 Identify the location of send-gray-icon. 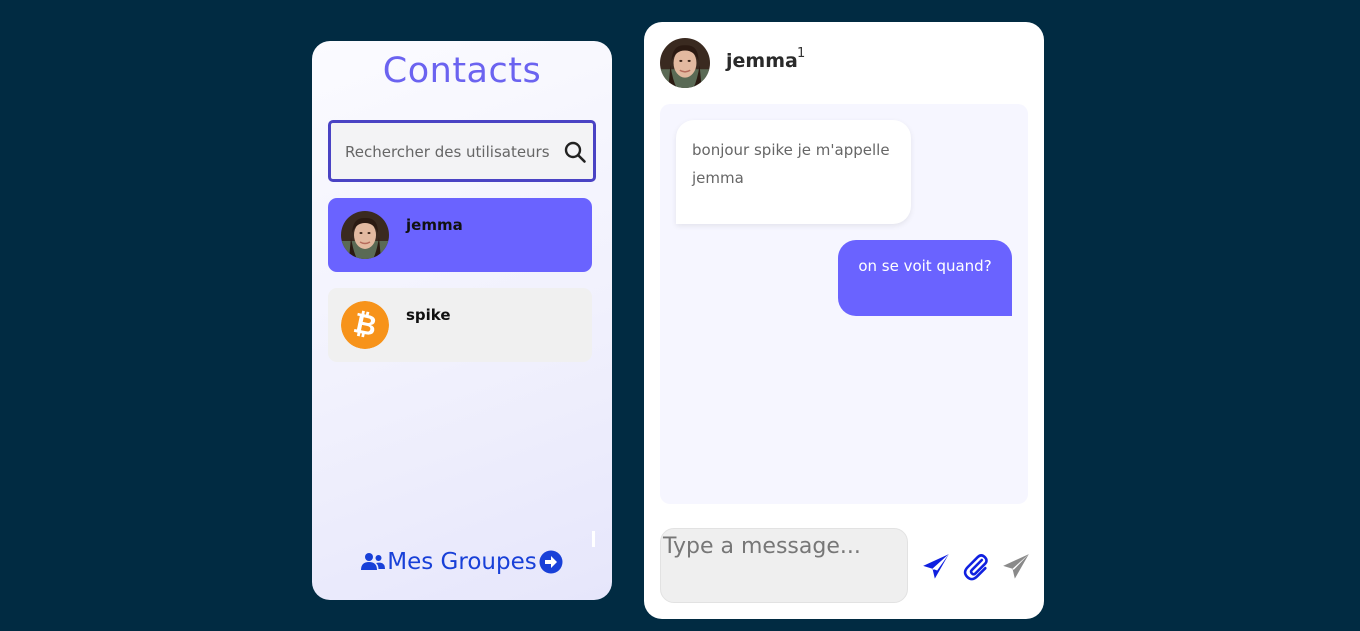
(1016, 567).